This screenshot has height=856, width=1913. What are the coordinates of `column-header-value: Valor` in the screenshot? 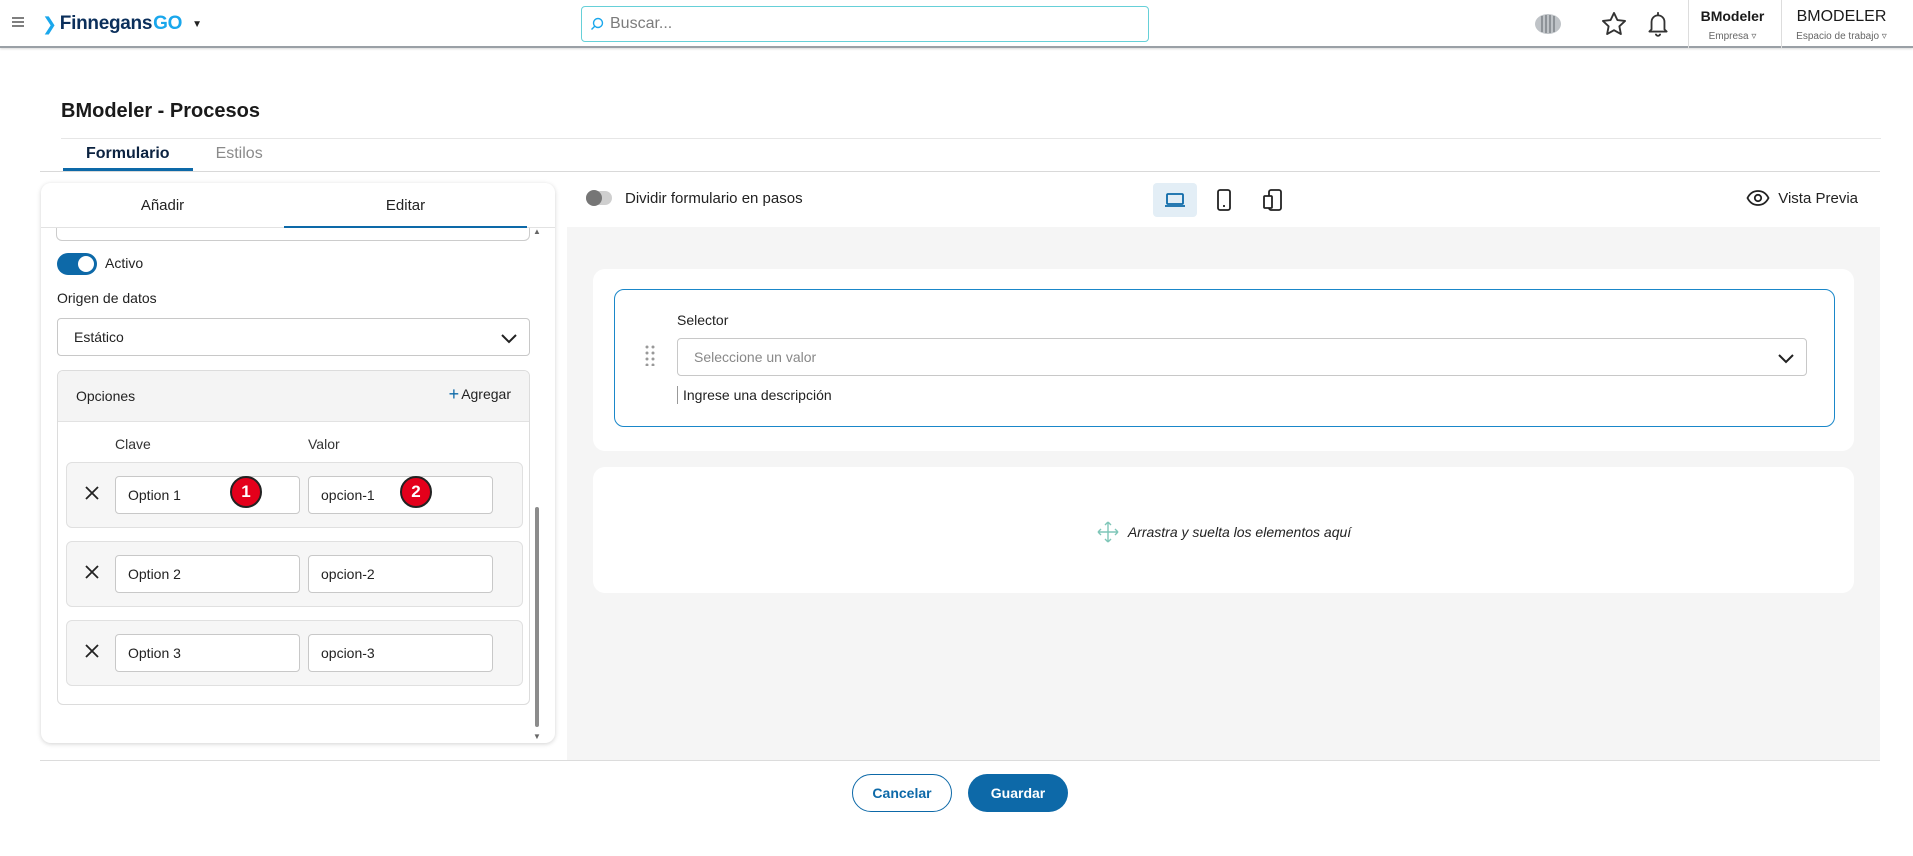 It's located at (324, 444).